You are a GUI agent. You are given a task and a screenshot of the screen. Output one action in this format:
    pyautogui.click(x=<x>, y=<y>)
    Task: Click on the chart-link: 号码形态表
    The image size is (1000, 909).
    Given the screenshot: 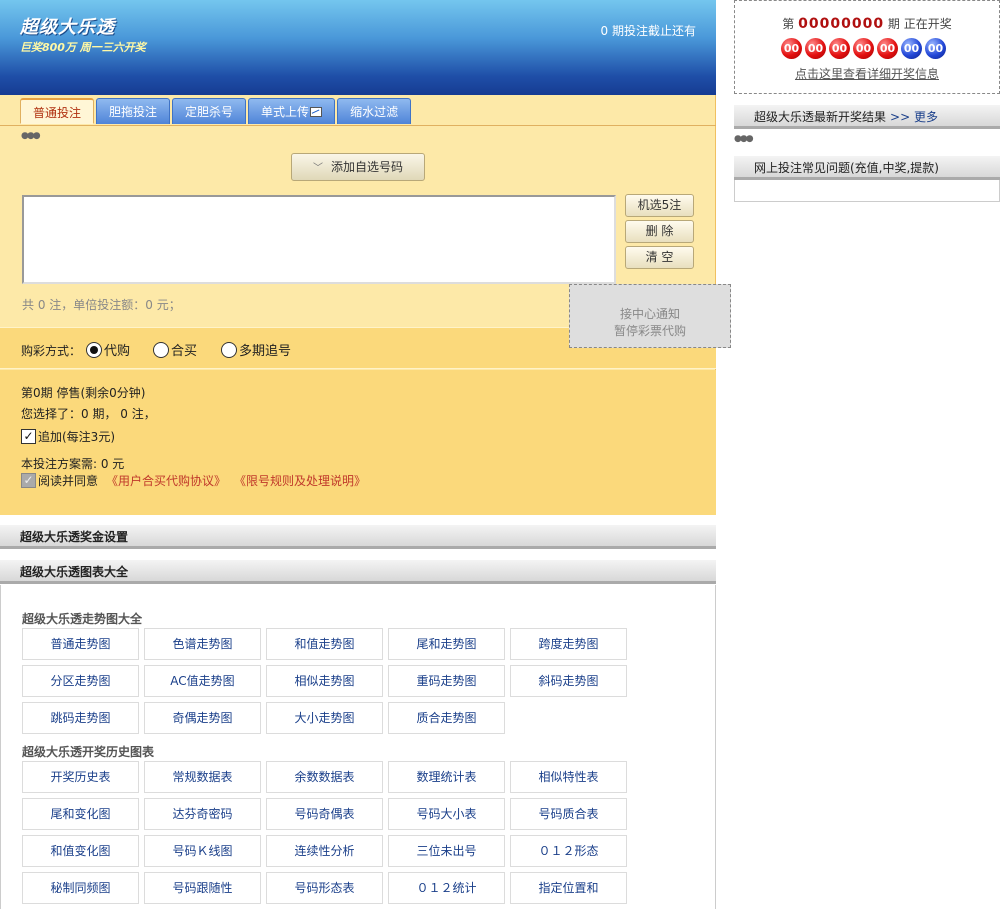 What is the action you would take?
    pyautogui.click(x=324, y=888)
    